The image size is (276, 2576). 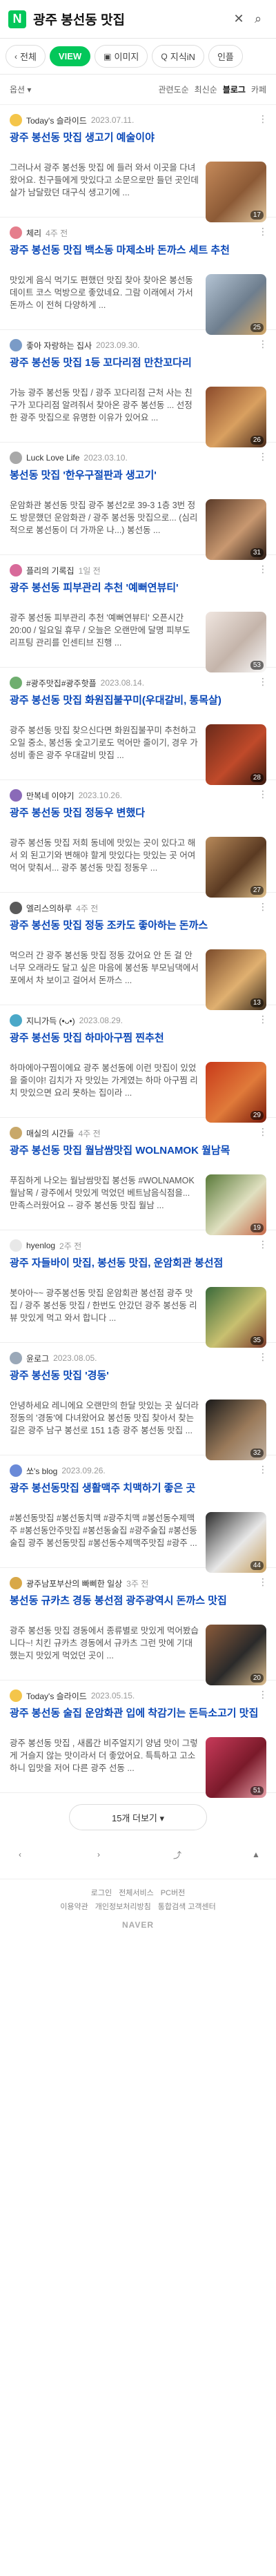 I want to click on post-thumbnail: 35, so click(x=236, y=1317).